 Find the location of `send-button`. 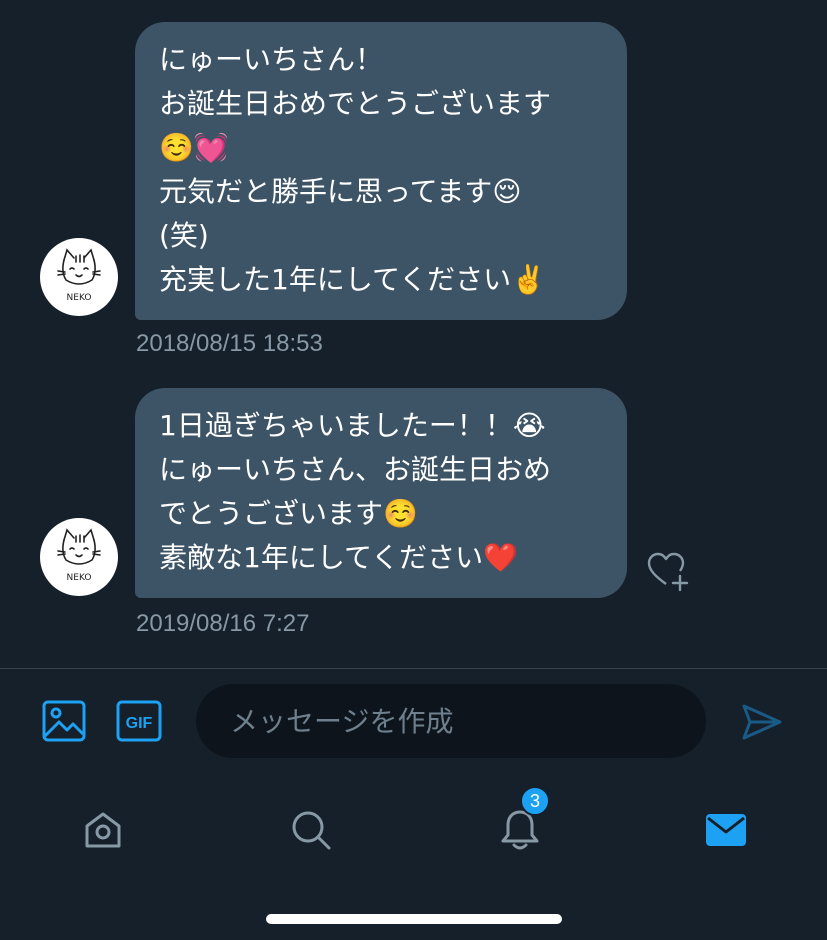

send-button is located at coordinates (762, 724).